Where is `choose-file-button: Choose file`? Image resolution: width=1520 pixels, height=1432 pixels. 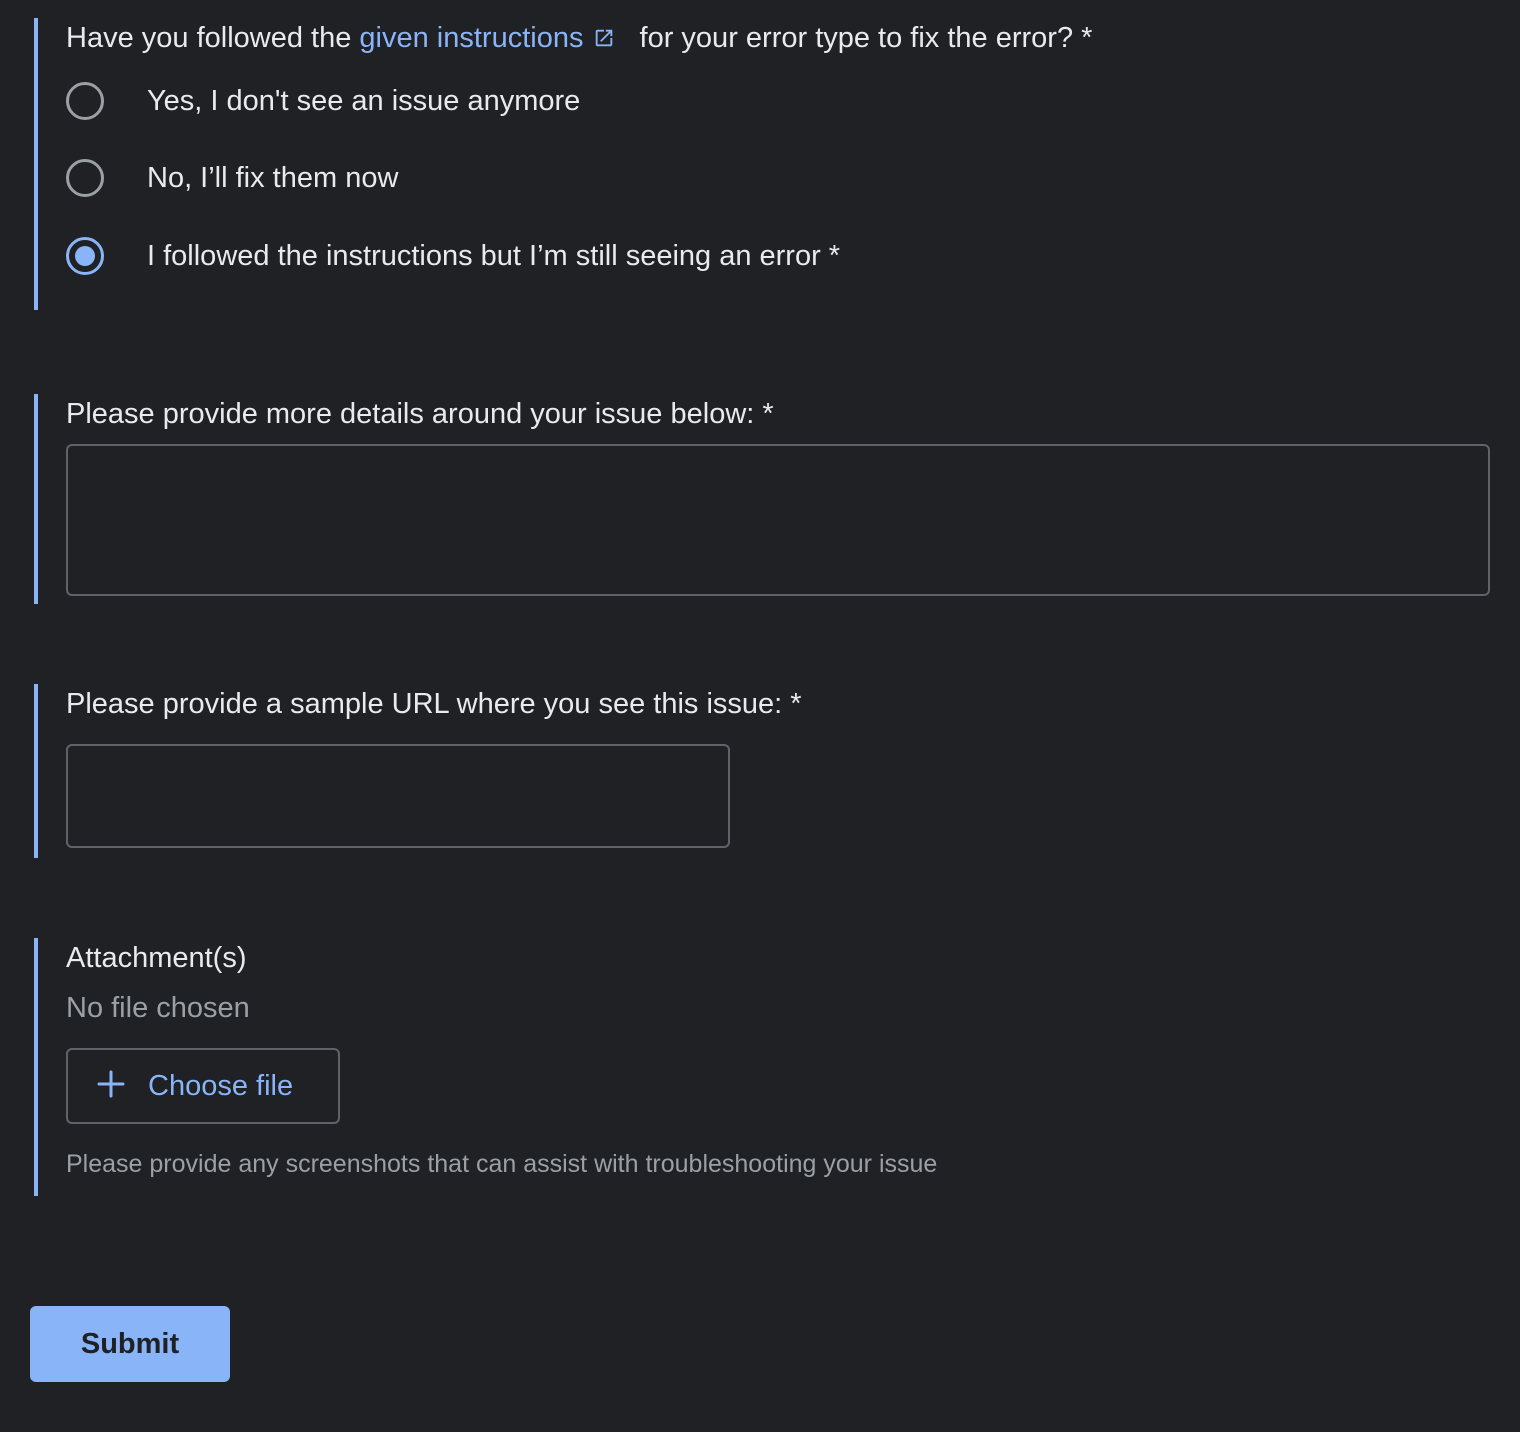 choose-file-button: Choose file is located at coordinates (203, 1086).